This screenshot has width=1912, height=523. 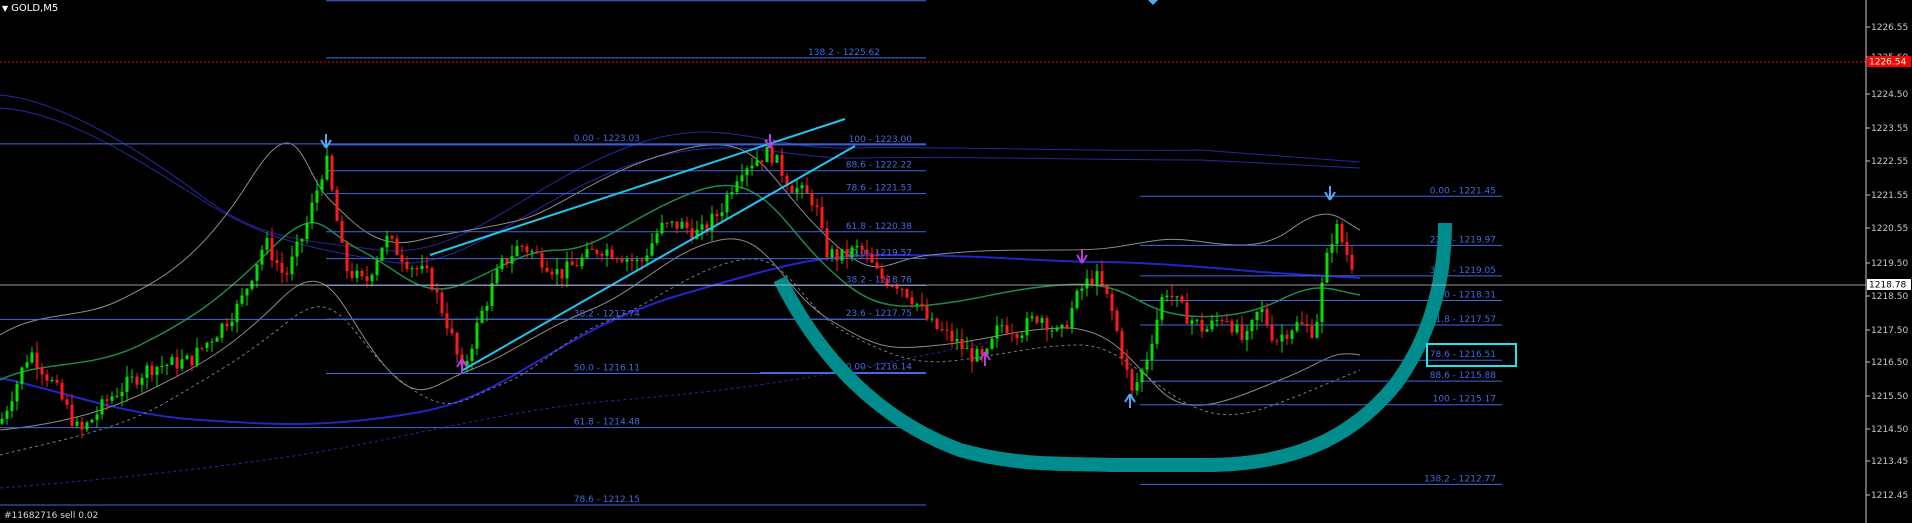 I want to click on fib-level-label: 61.8 - 1217.57, so click(x=1463, y=320).